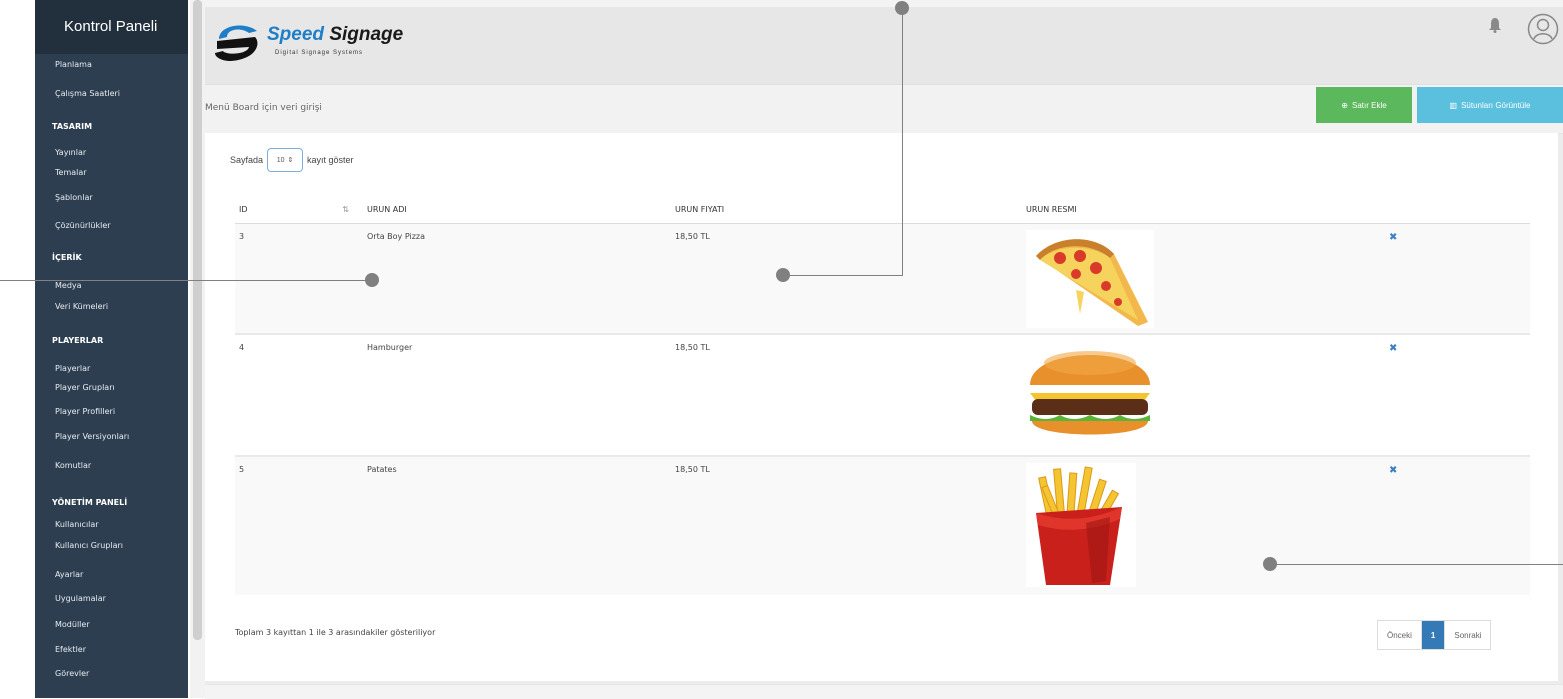 The width and height of the screenshot is (1563, 699). I want to click on logo-word-signage: Signage, so click(366, 34).